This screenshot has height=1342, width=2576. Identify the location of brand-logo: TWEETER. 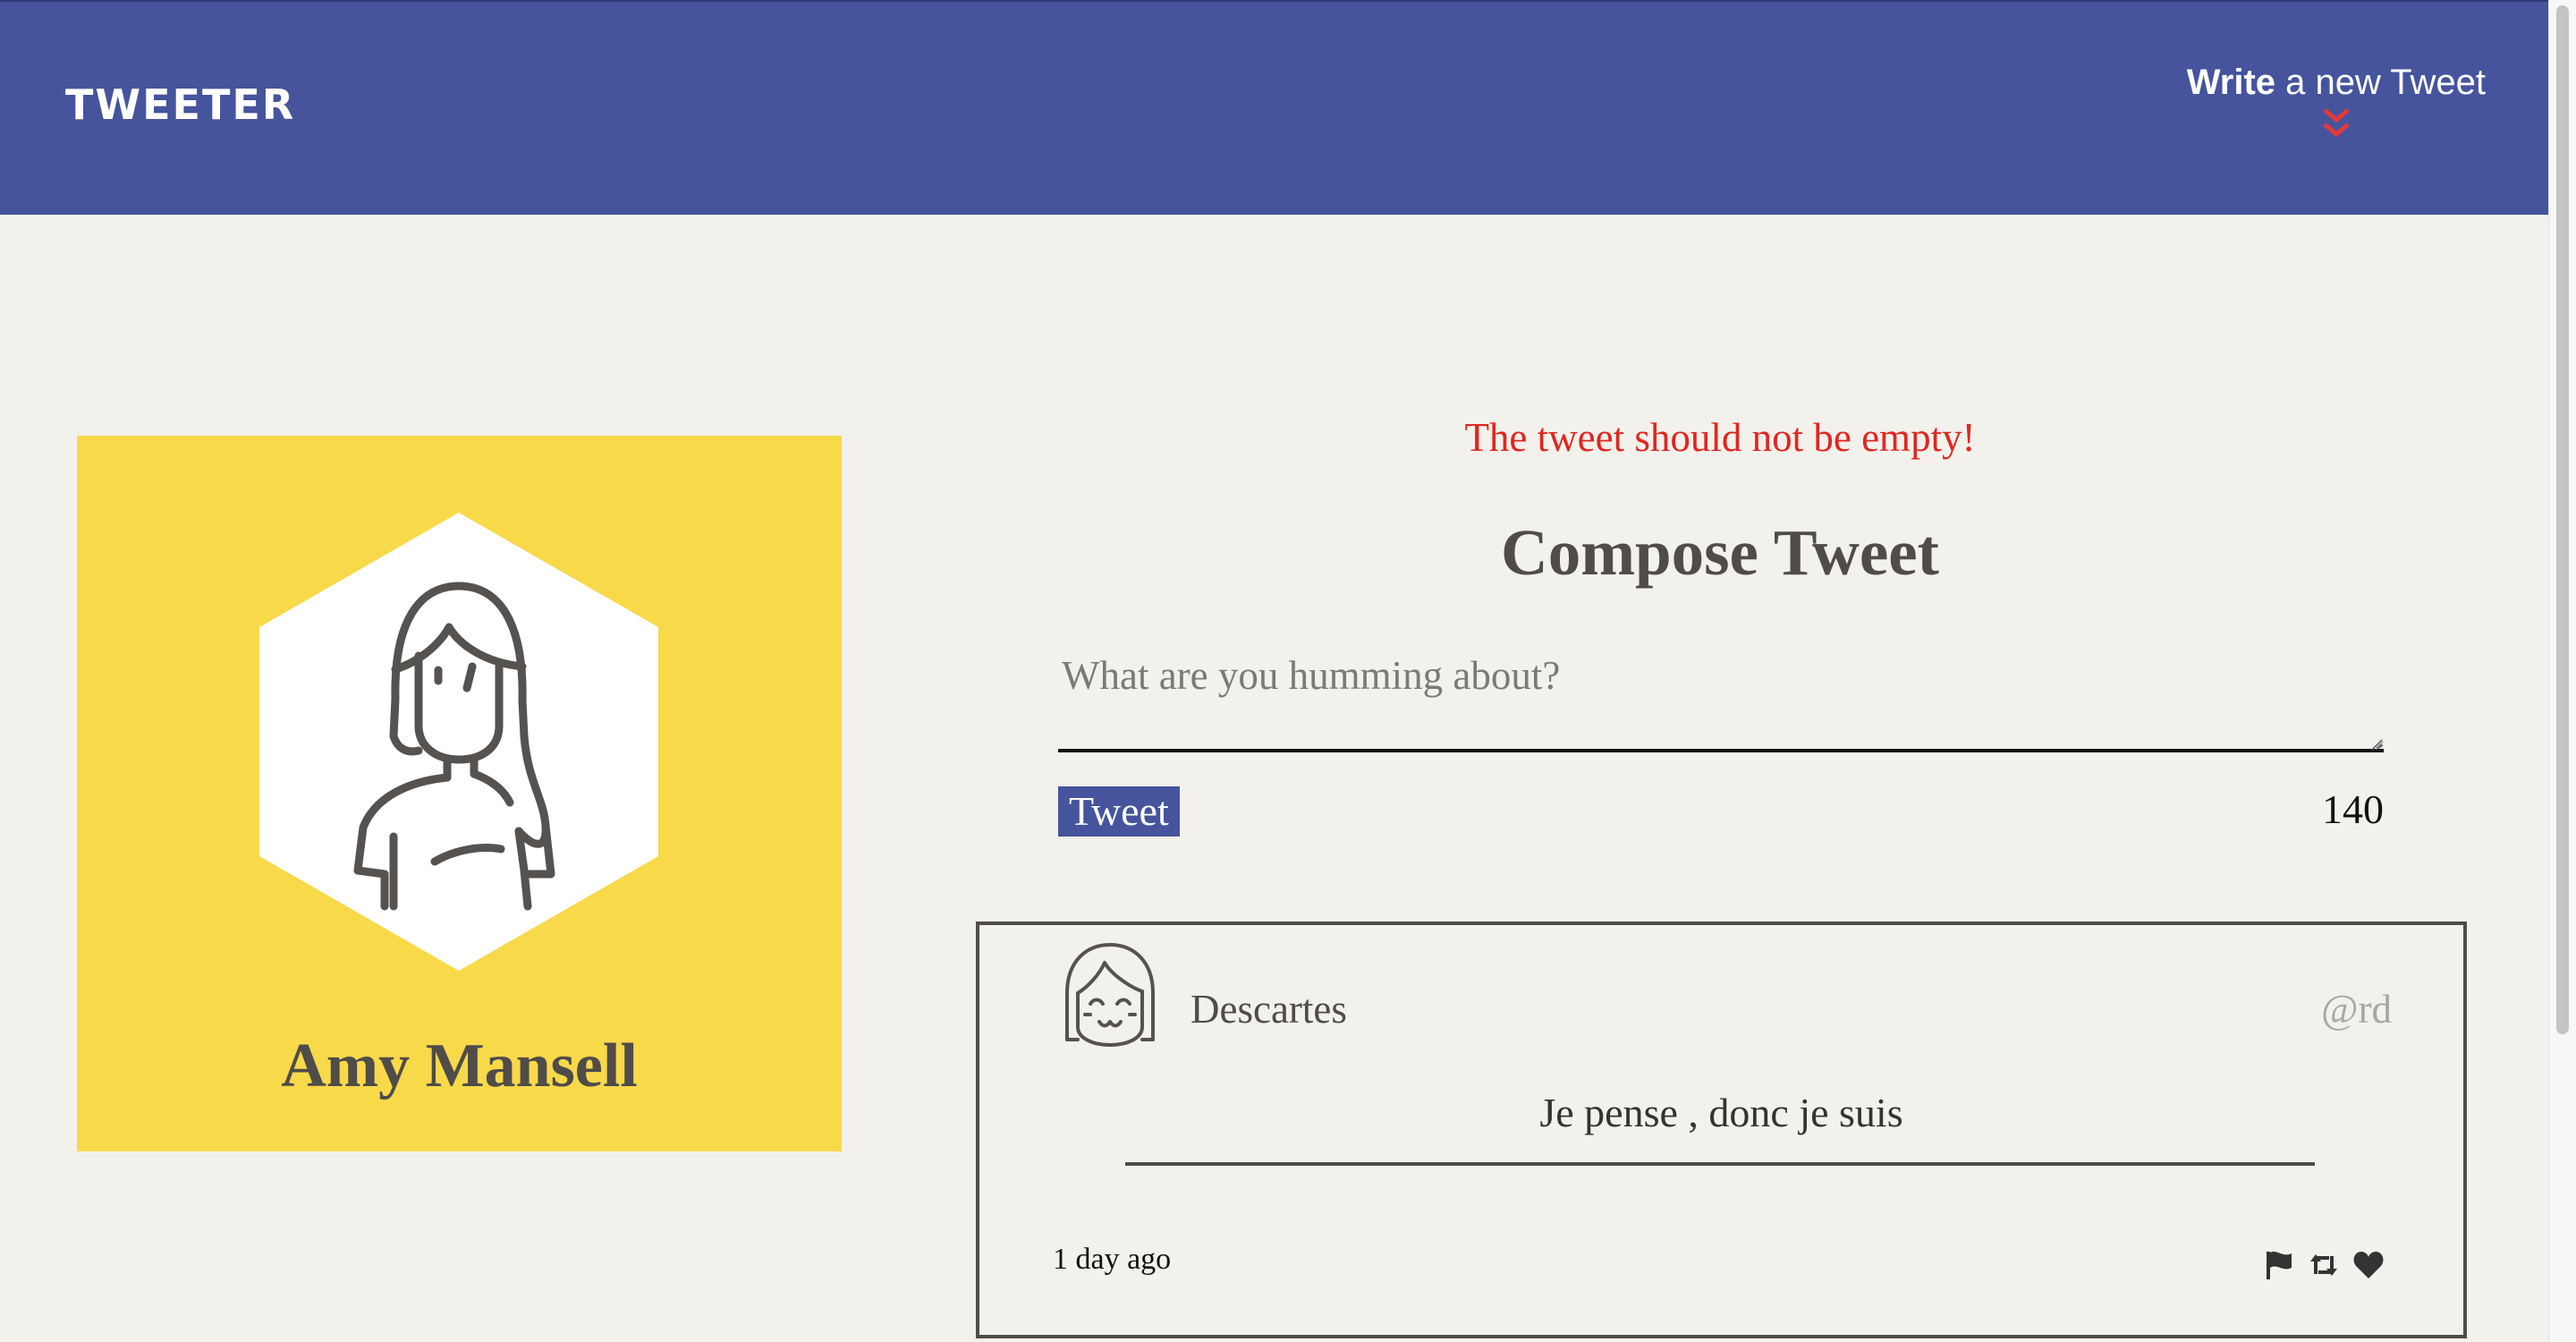
(180, 105).